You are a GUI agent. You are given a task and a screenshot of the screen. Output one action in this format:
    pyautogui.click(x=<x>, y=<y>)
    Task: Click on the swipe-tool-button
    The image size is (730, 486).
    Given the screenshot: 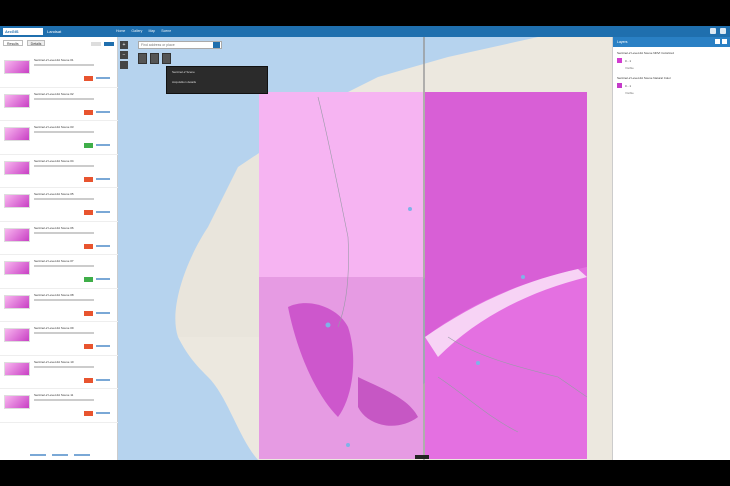 What is the action you would take?
    pyautogui.click(x=154, y=58)
    